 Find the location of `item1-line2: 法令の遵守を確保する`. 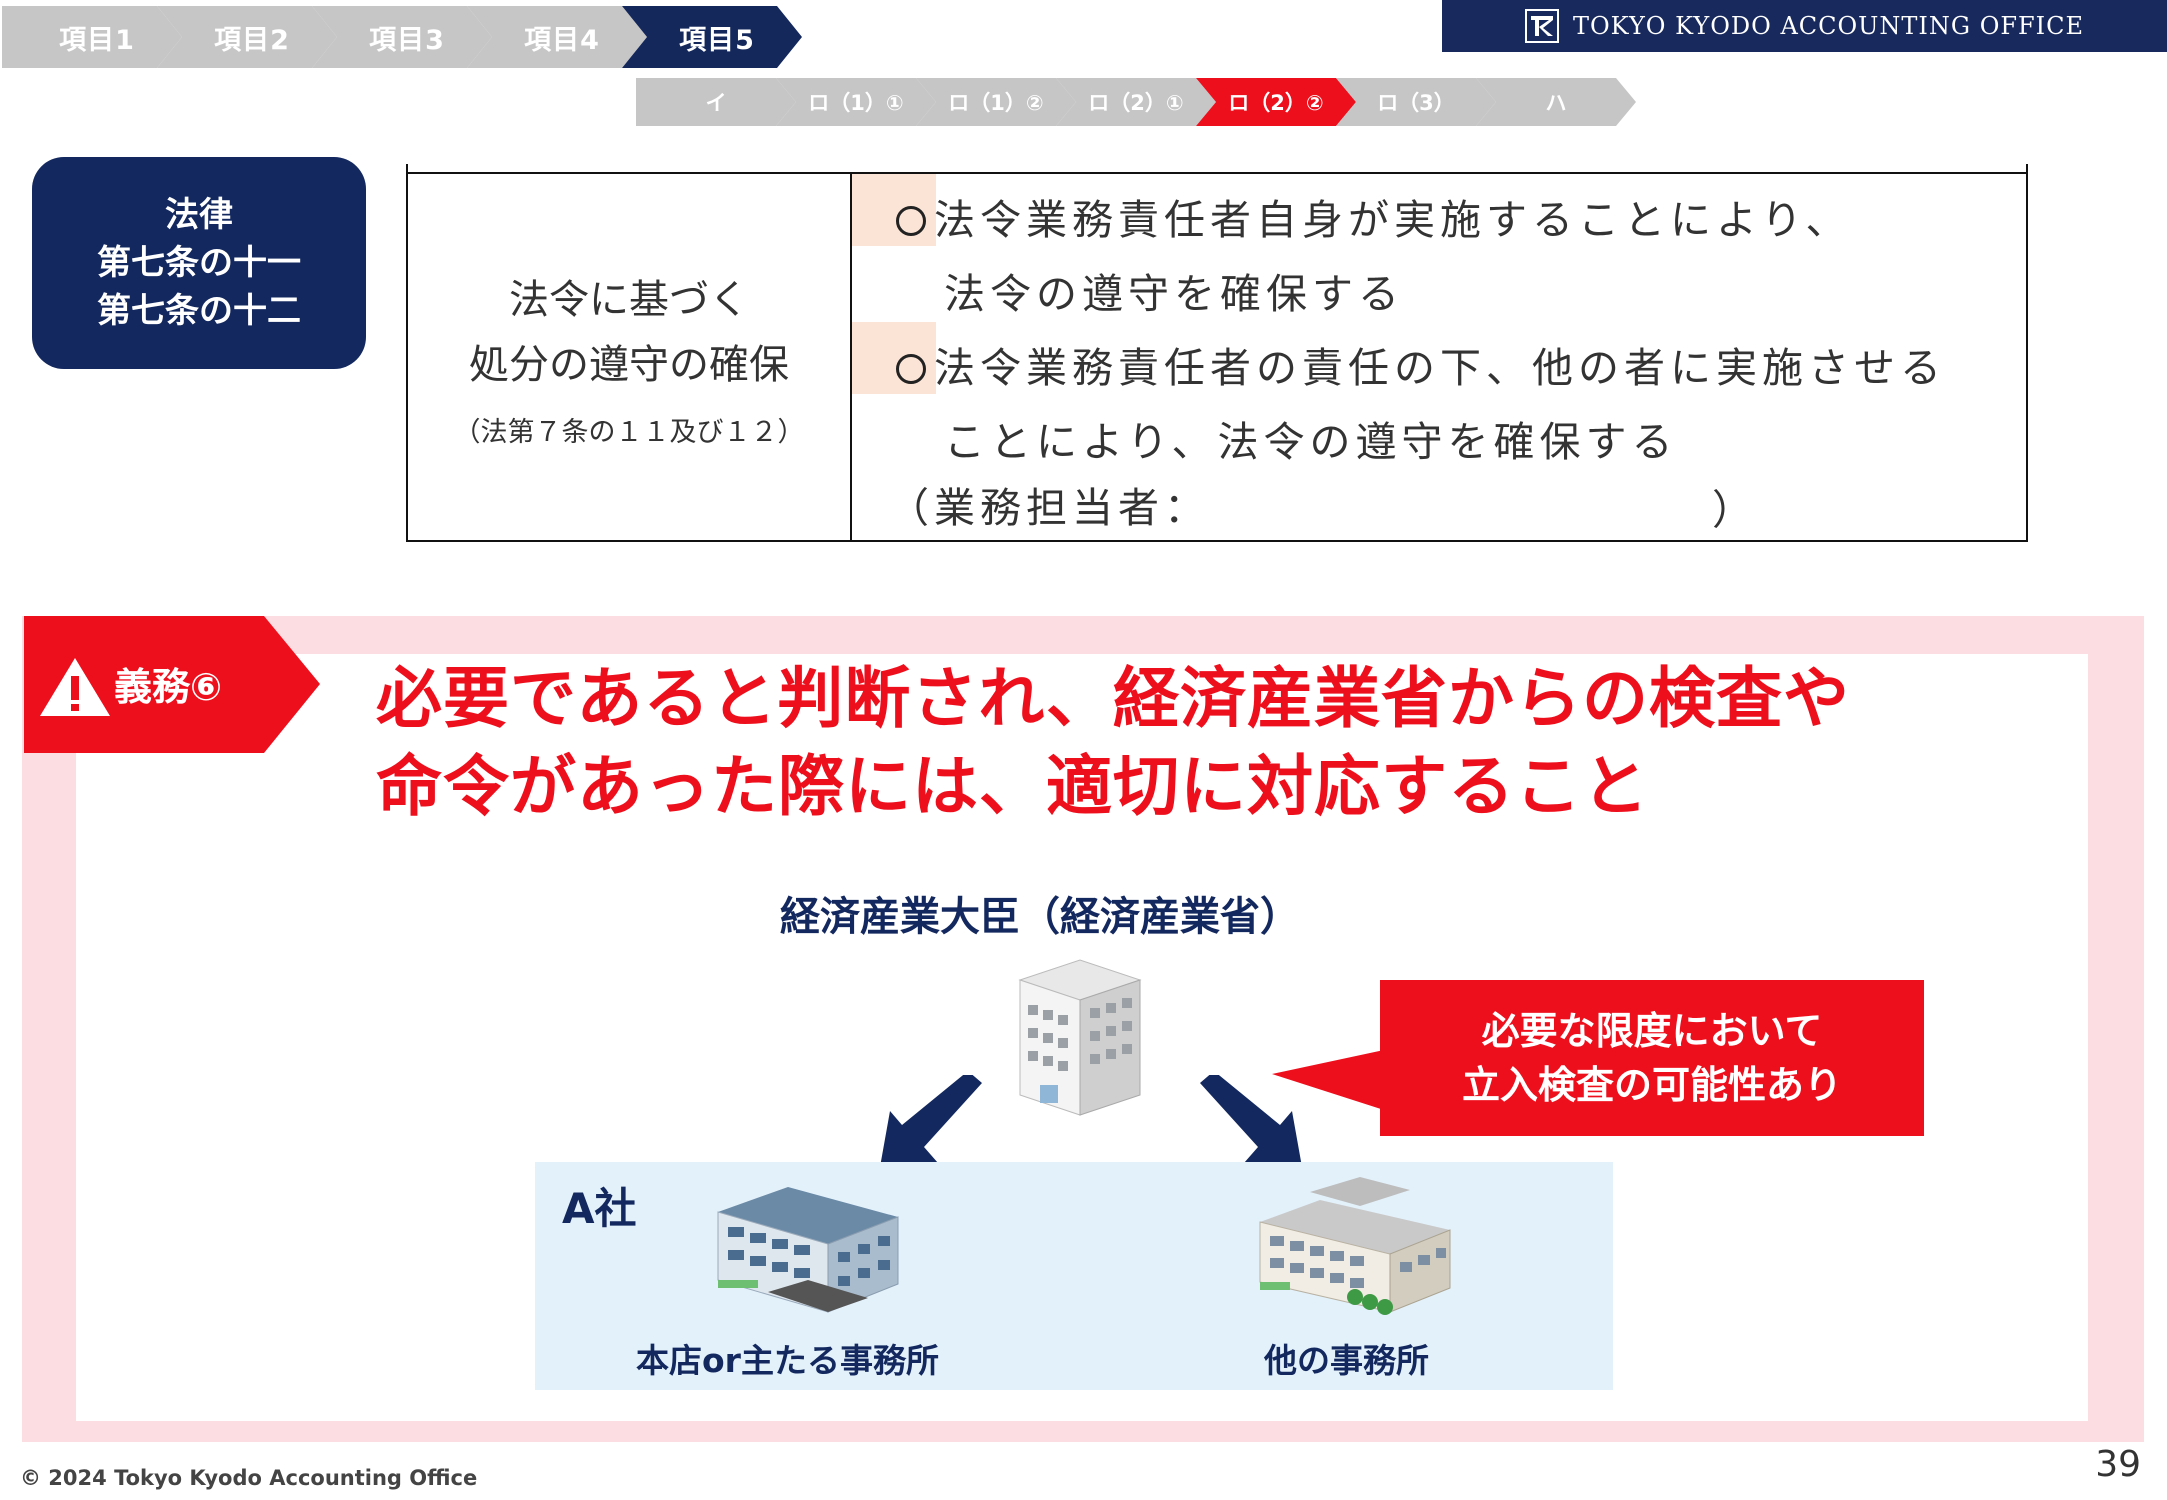

item1-line2: 法令の遵守を確保する is located at coordinates (1174, 294).